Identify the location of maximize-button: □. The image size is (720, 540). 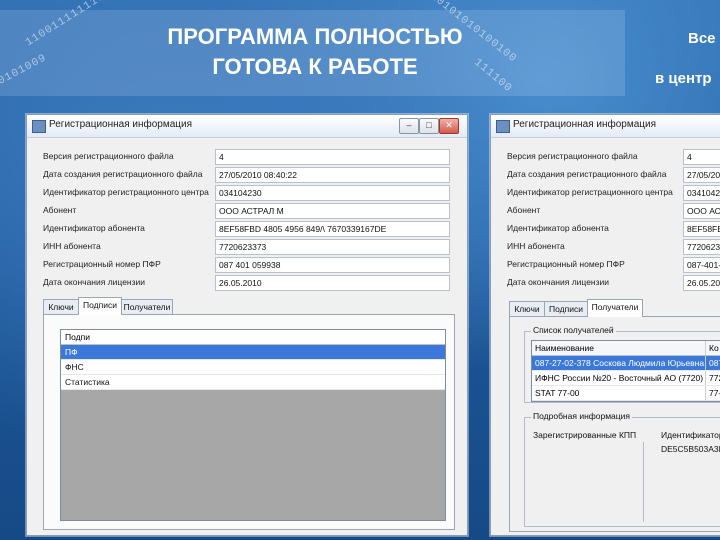
(429, 126).